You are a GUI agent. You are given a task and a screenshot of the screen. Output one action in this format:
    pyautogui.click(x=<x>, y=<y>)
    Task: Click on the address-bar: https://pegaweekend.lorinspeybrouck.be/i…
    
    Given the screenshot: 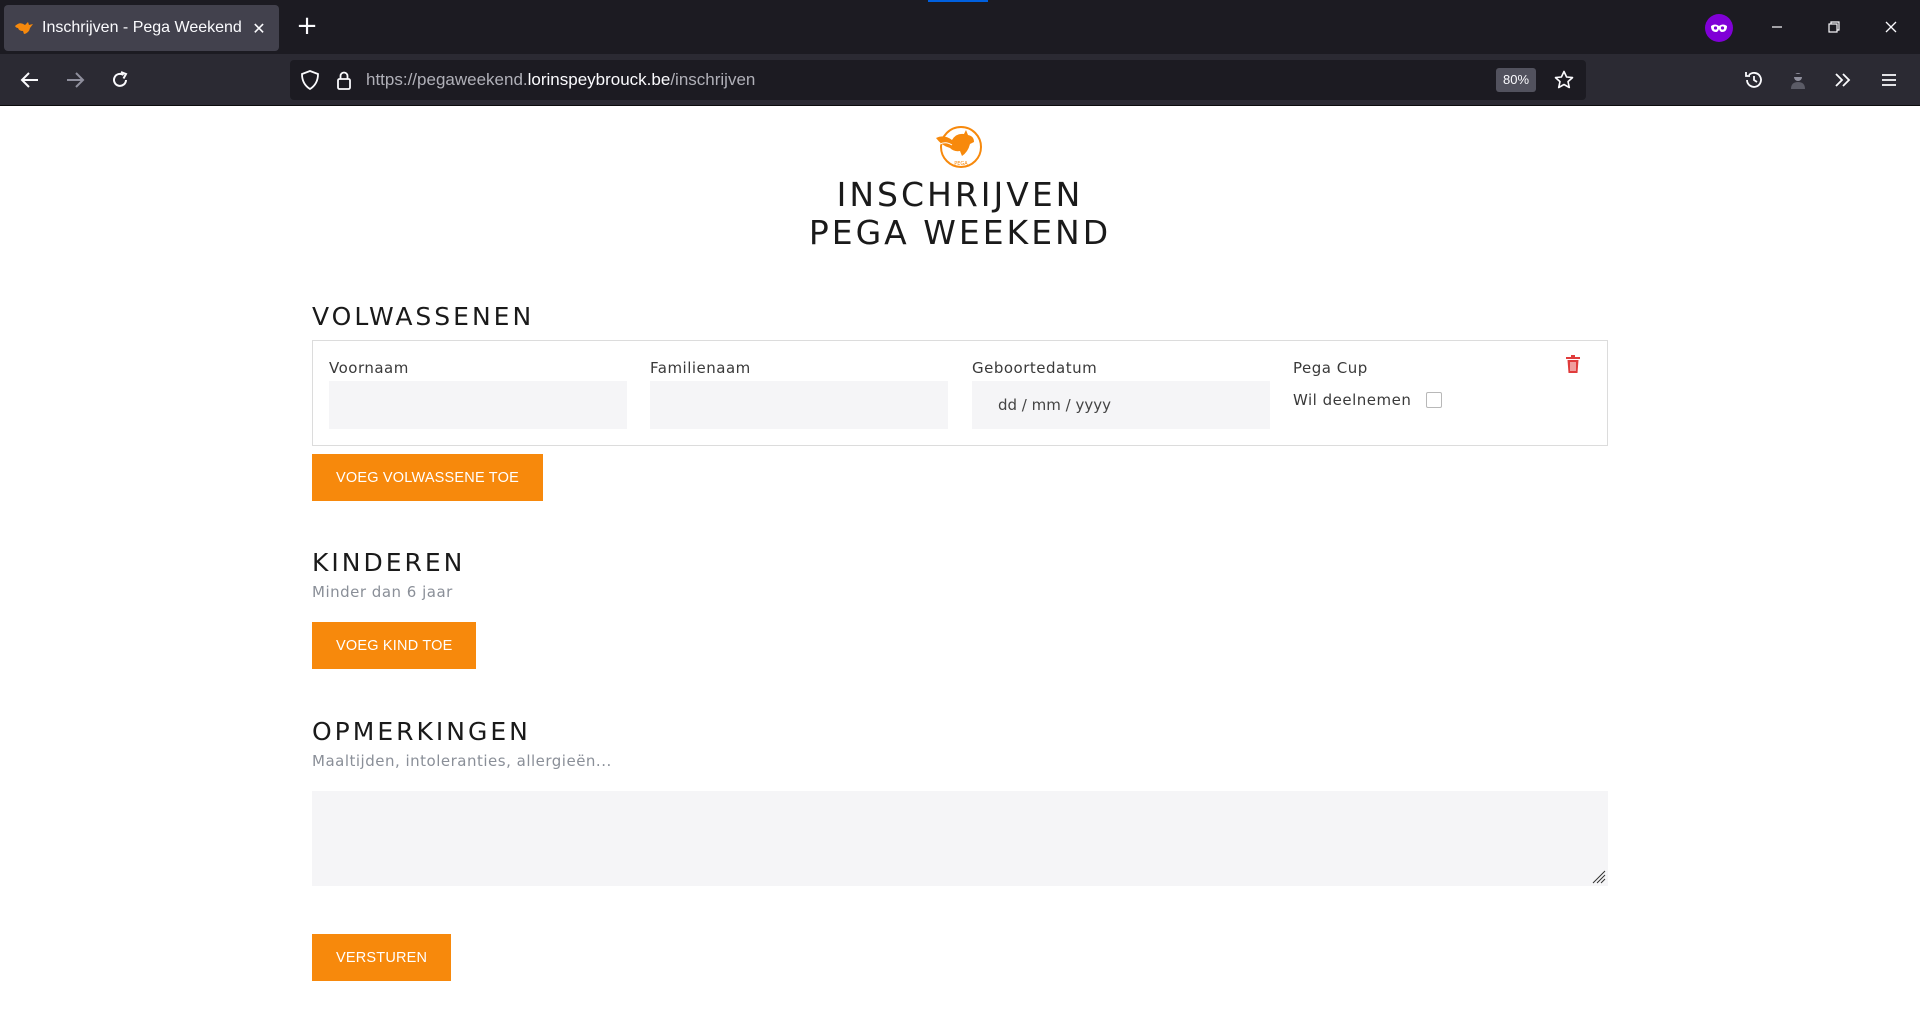 What is the action you would take?
    pyautogui.click(x=938, y=80)
    